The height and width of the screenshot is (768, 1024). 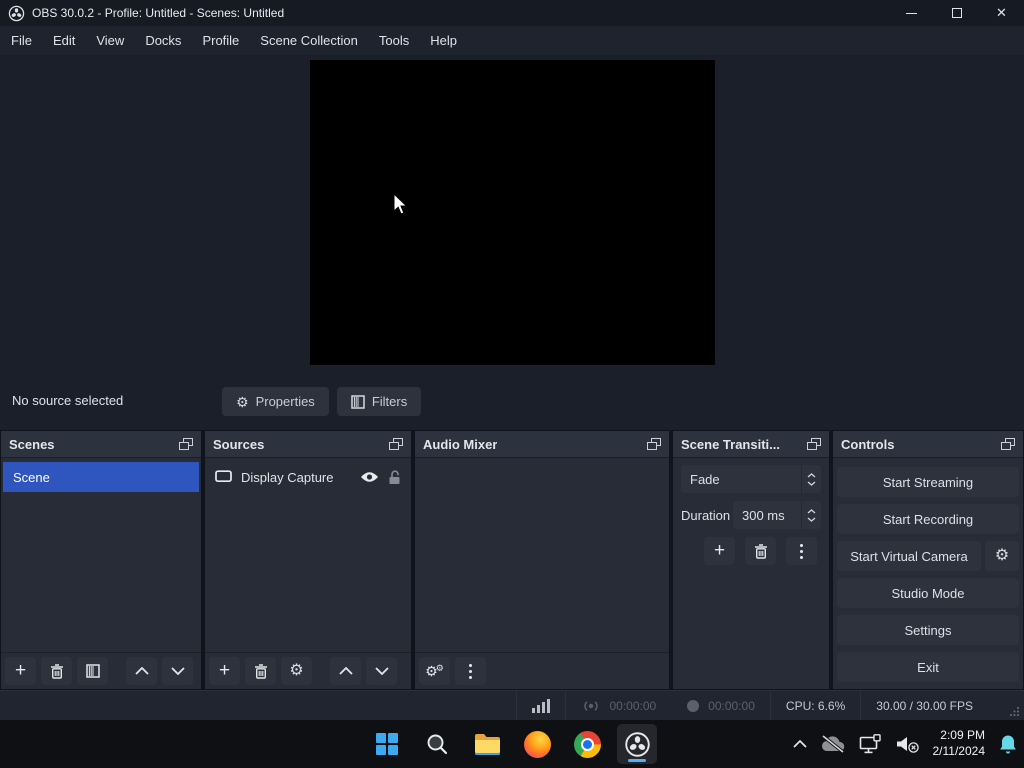 What do you see at coordinates (1015, 711) in the screenshot?
I see `resize-grip` at bounding box center [1015, 711].